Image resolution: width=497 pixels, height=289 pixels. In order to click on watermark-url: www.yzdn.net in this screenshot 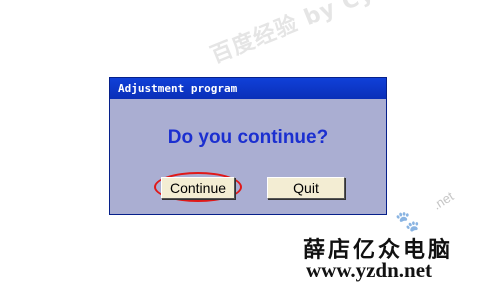, I will do `click(369, 270)`.